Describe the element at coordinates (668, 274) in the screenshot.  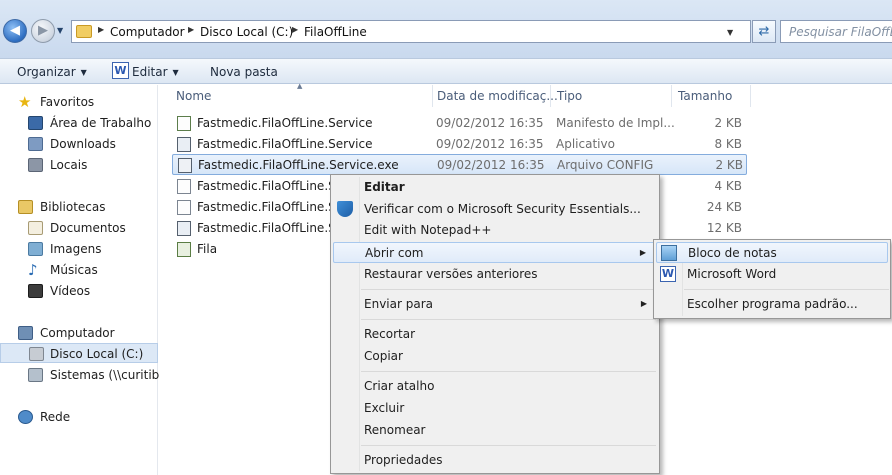
I see `word-icon: W` at that location.